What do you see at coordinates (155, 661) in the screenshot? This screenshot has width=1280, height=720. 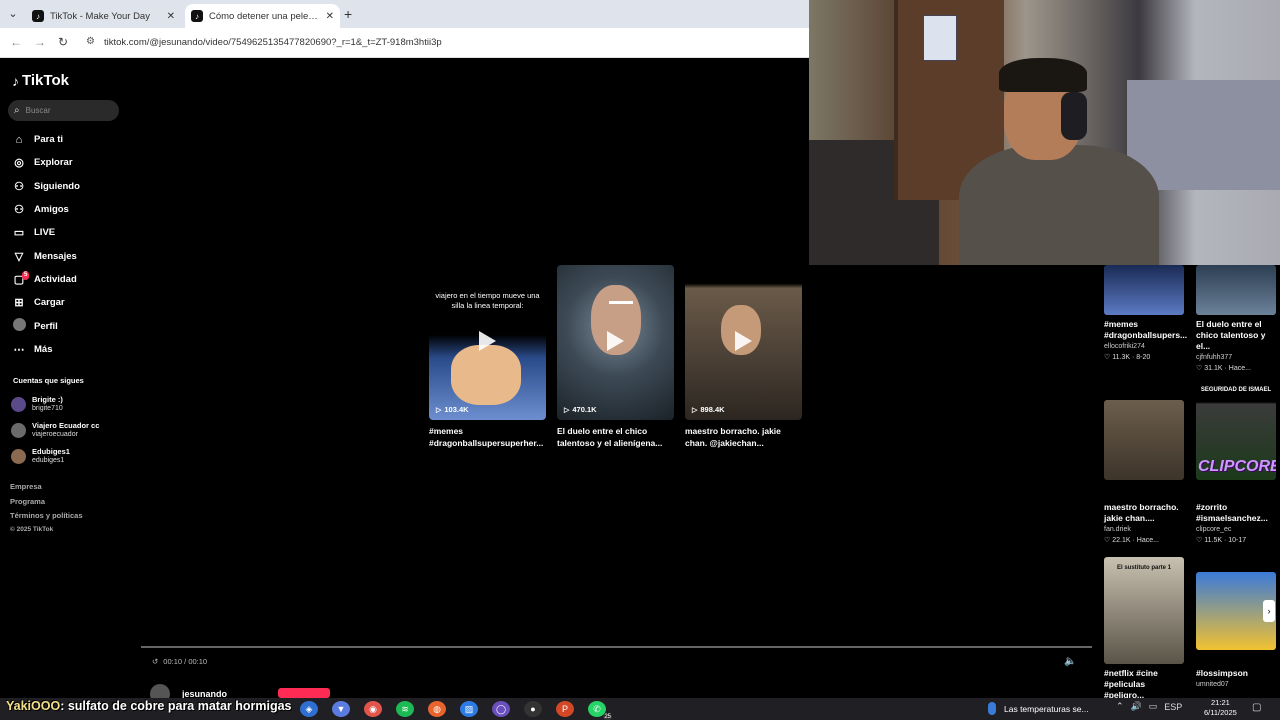 I see `replay-icon: ↺` at bounding box center [155, 661].